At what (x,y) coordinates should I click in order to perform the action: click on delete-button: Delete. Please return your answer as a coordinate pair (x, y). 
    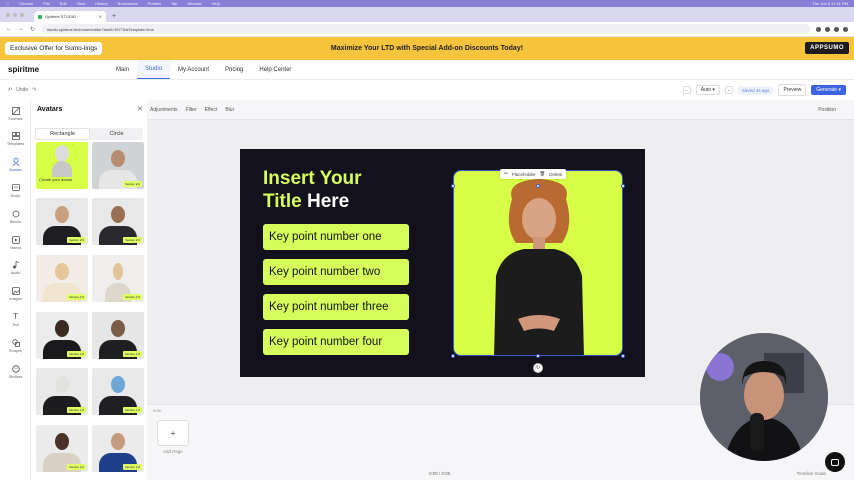
    Looking at the image, I should click on (555, 174).